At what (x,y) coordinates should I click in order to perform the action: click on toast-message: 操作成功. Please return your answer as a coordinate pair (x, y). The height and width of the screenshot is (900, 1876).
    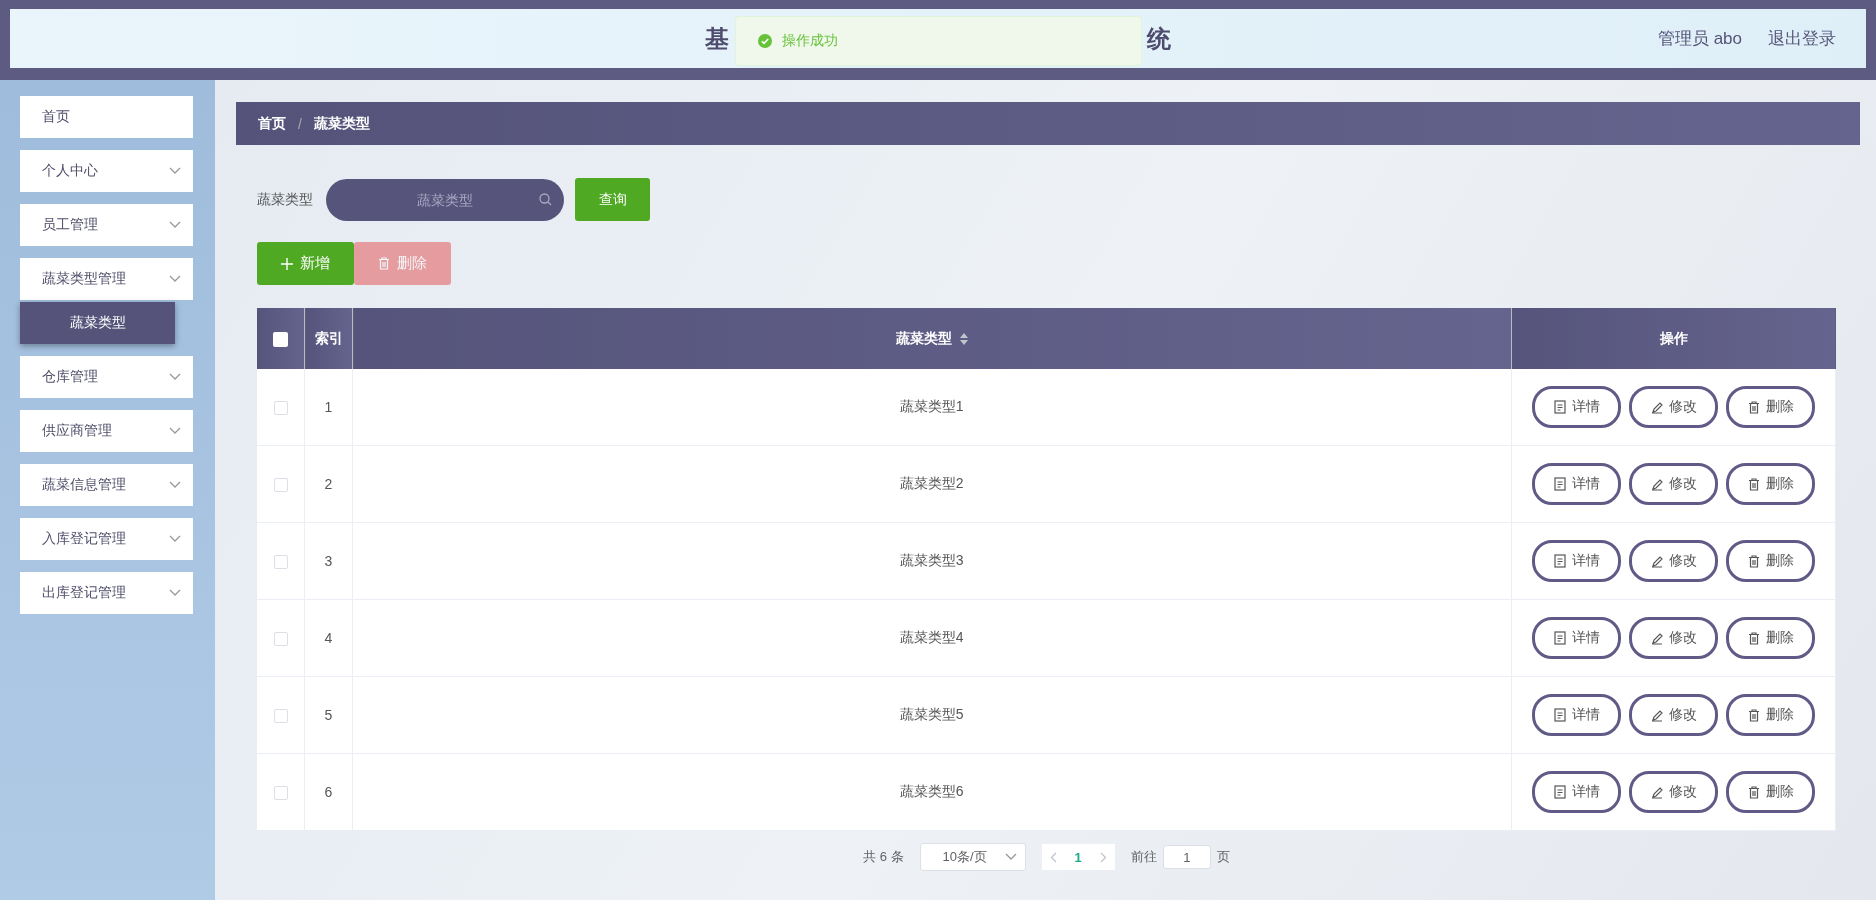
    Looking at the image, I should click on (810, 41).